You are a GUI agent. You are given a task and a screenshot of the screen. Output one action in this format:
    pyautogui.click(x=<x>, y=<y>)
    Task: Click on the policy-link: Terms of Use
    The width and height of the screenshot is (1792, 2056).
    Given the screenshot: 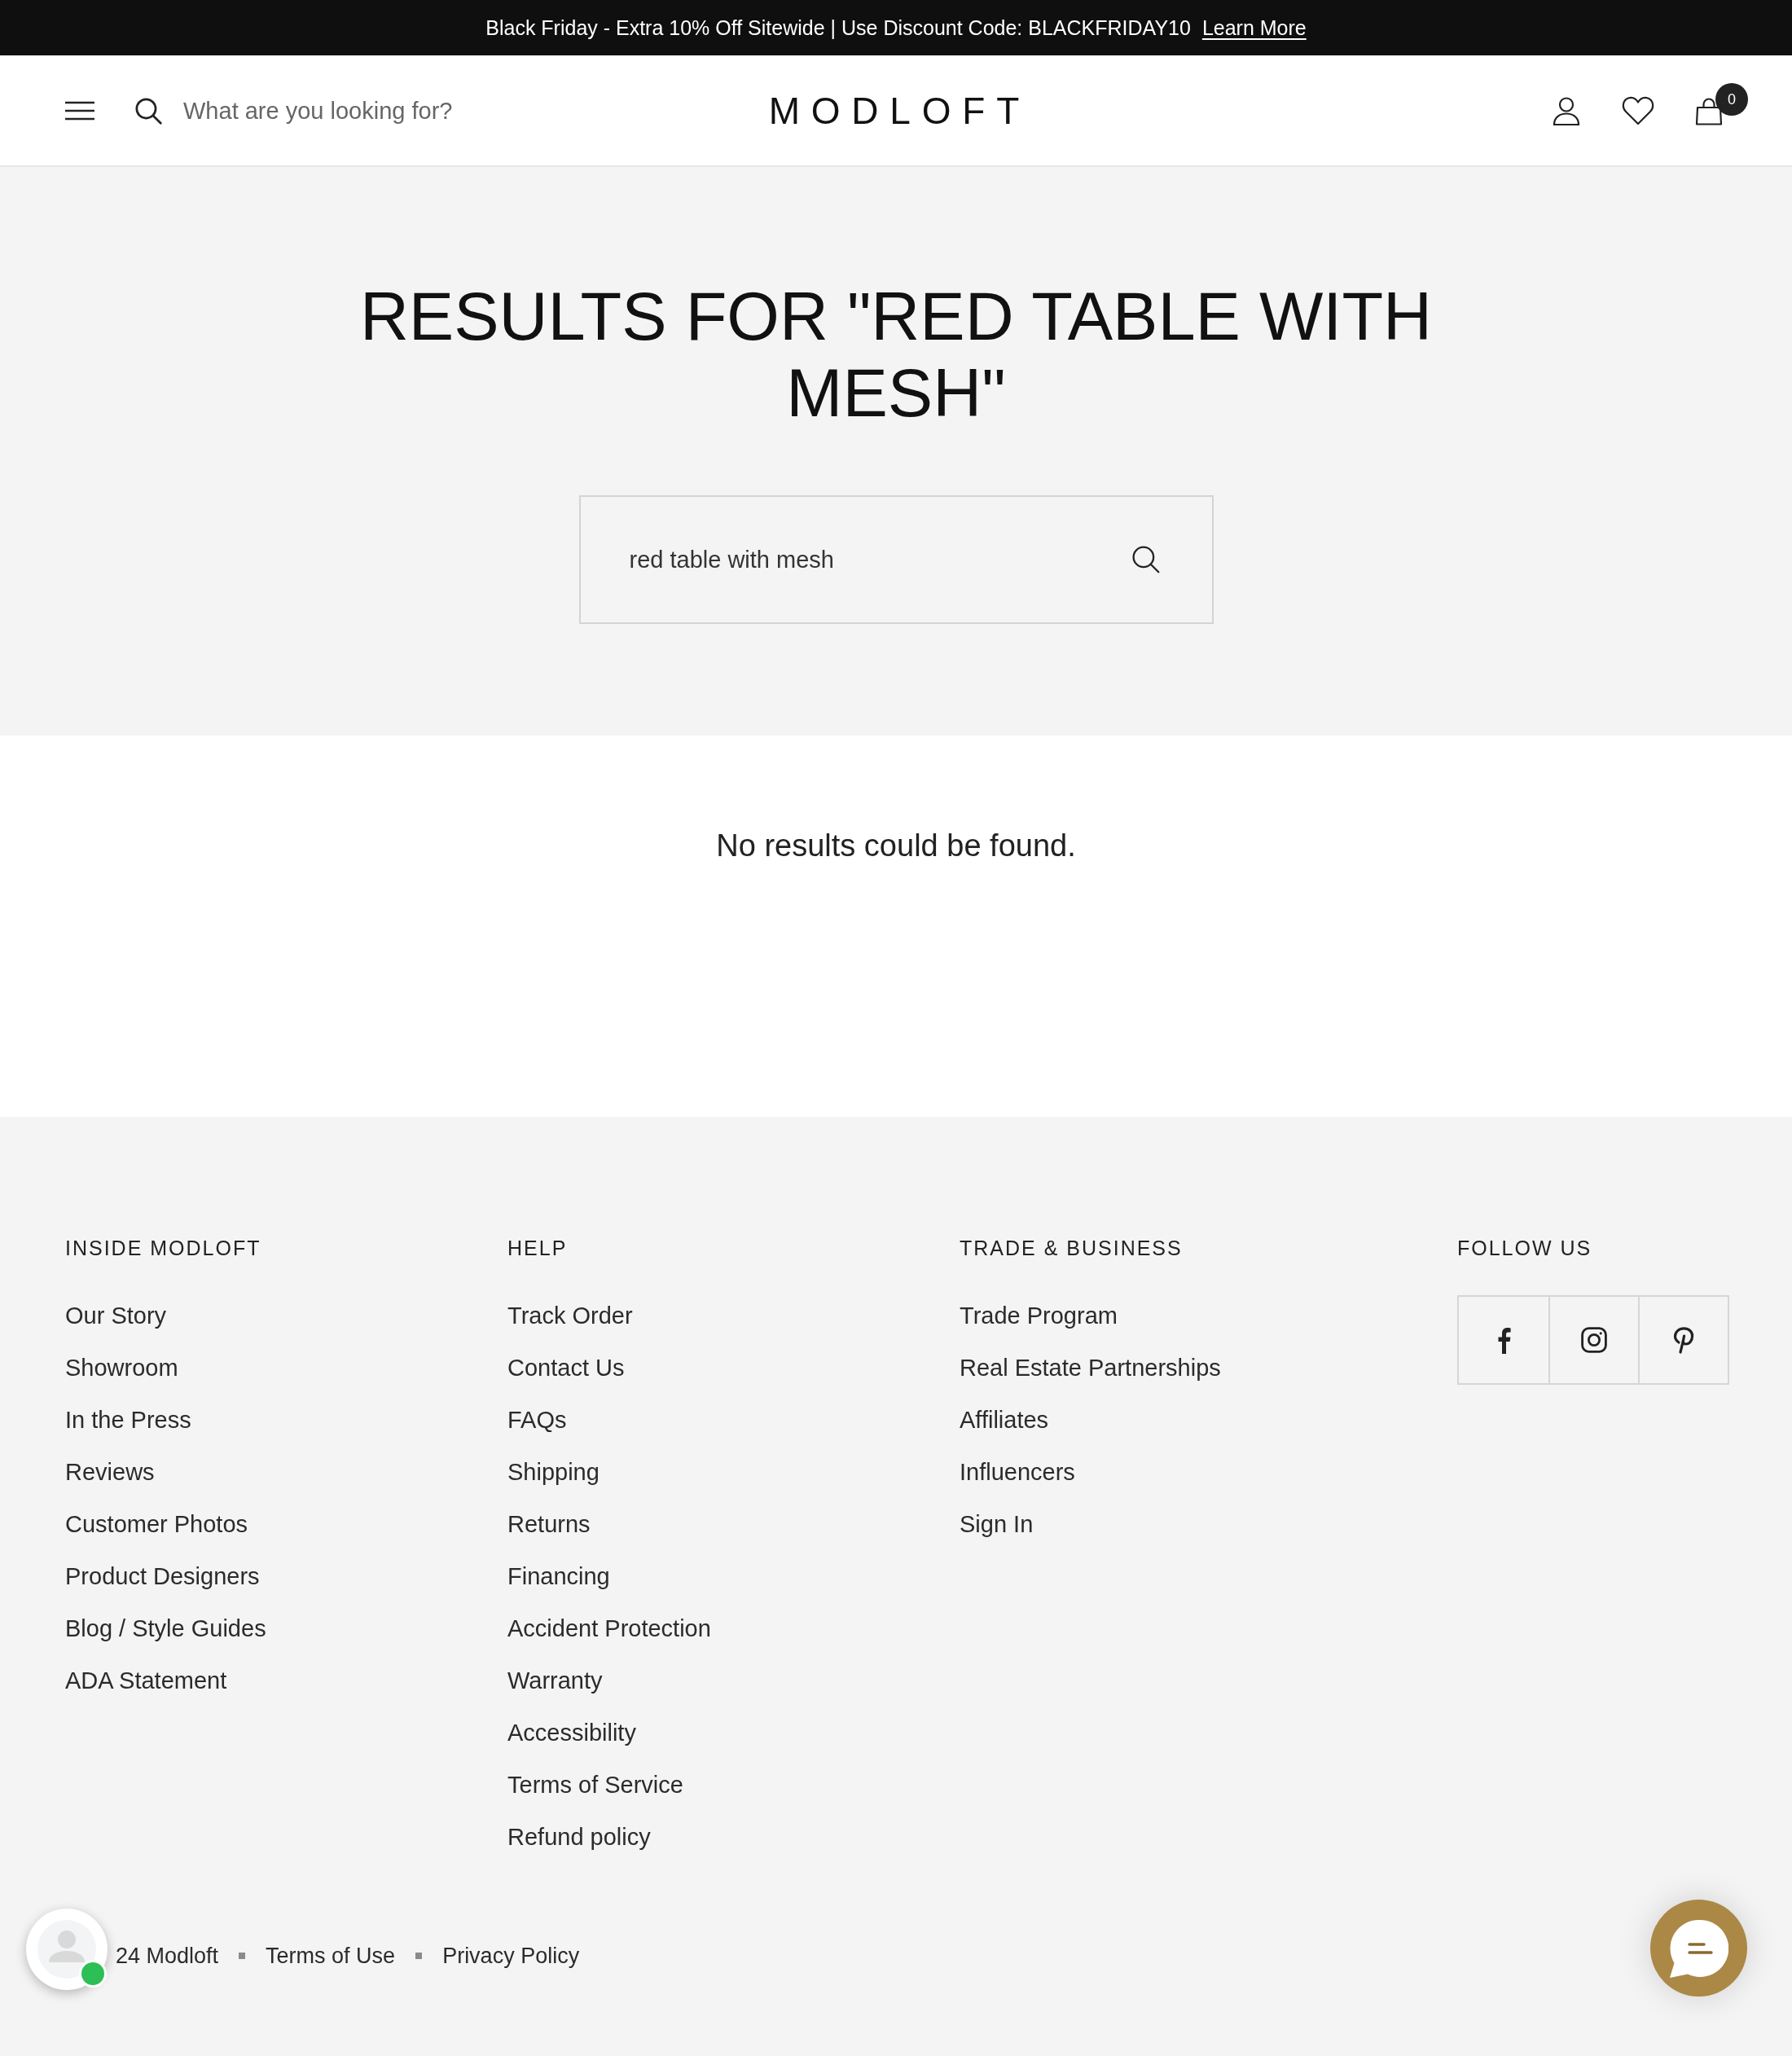 What is the action you would take?
    pyautogui.click(x=331, y=1956)
    